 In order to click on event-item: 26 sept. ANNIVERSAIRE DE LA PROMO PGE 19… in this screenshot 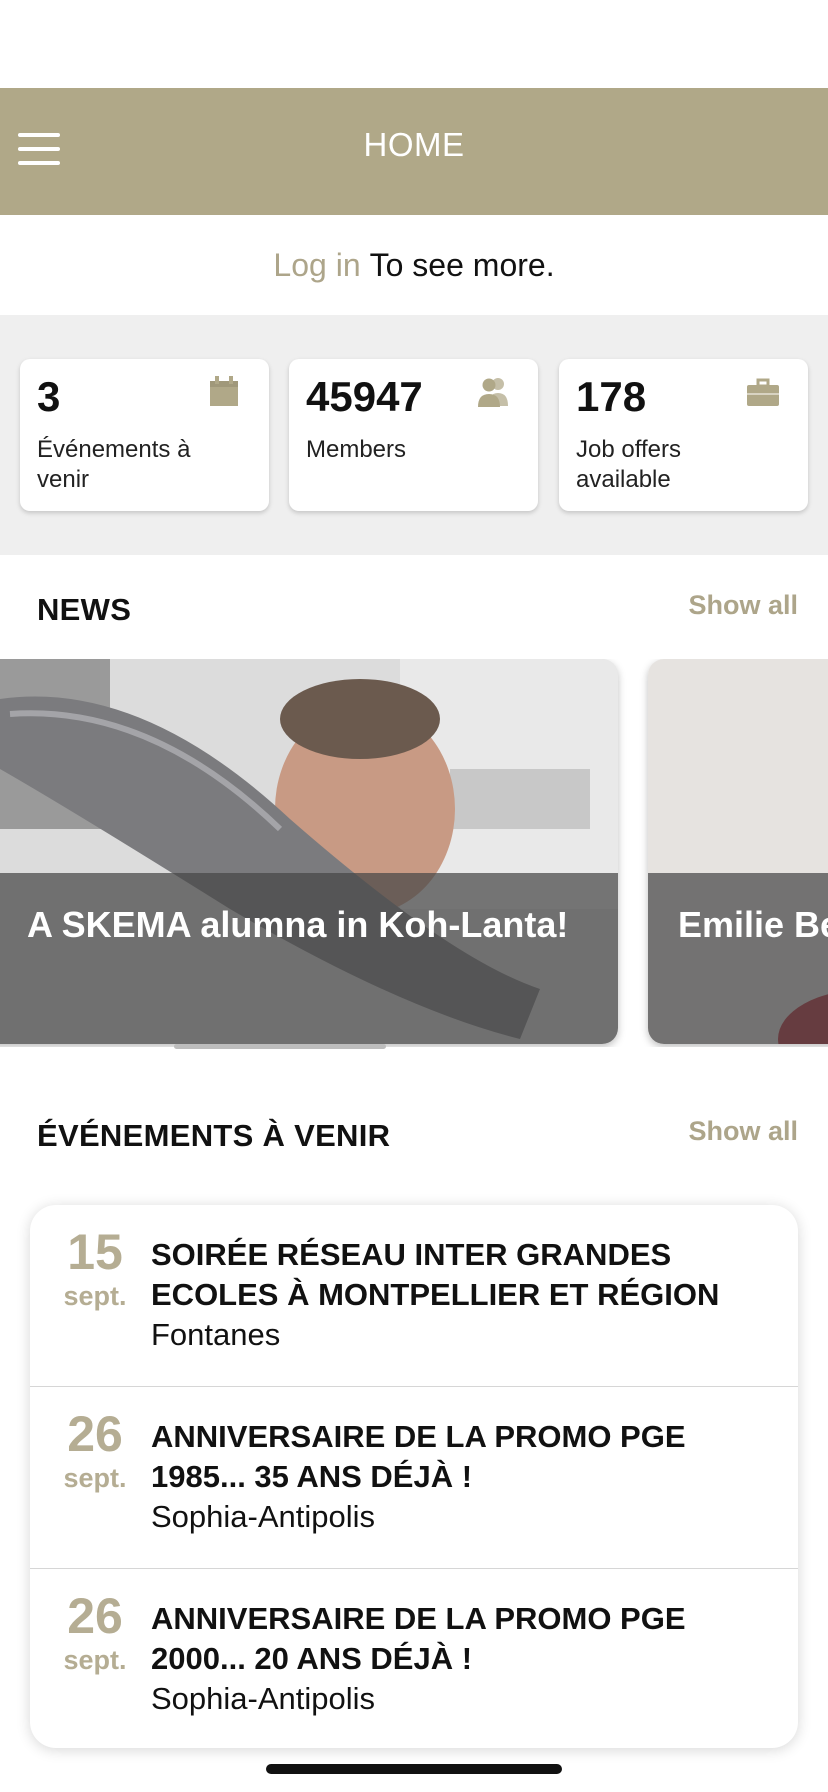, I will do `click(414, 1477)`.